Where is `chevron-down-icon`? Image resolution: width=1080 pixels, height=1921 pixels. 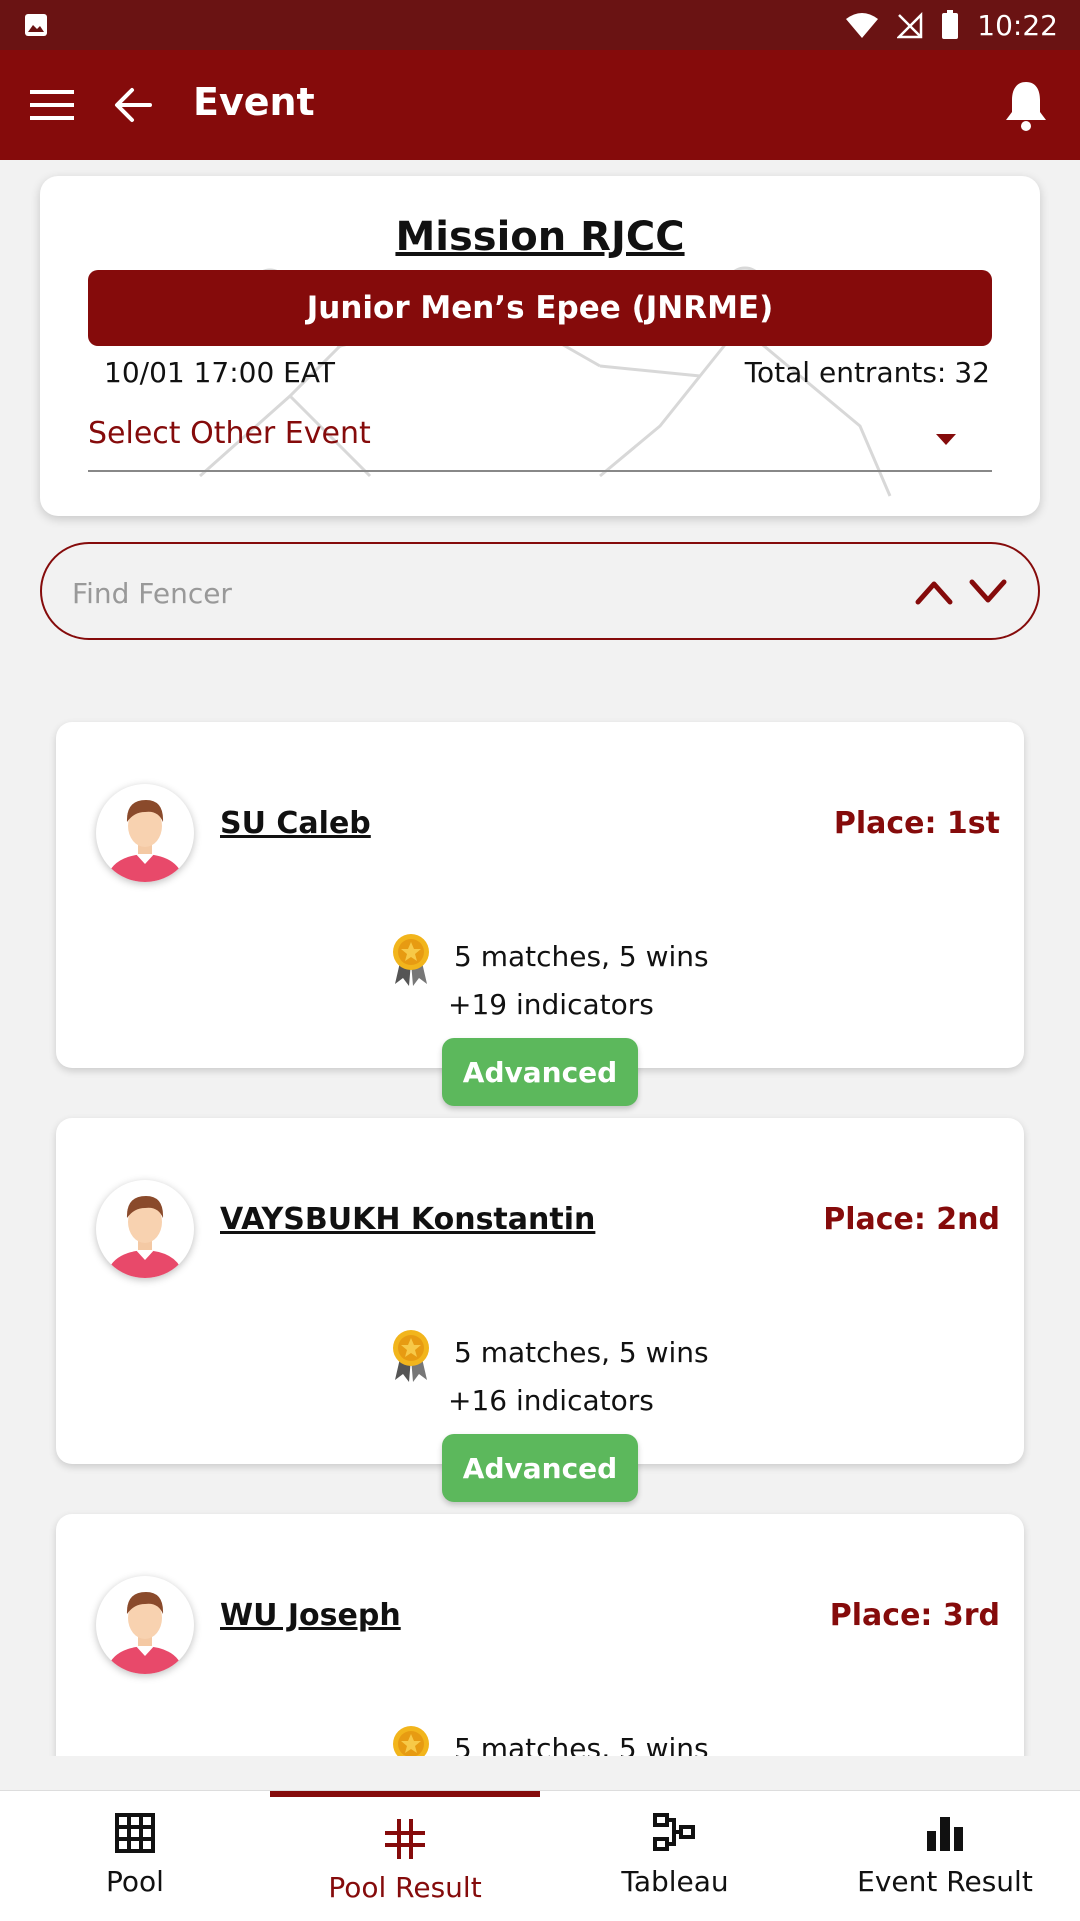 chevron-down-icon is located at coordinates (988, 592).